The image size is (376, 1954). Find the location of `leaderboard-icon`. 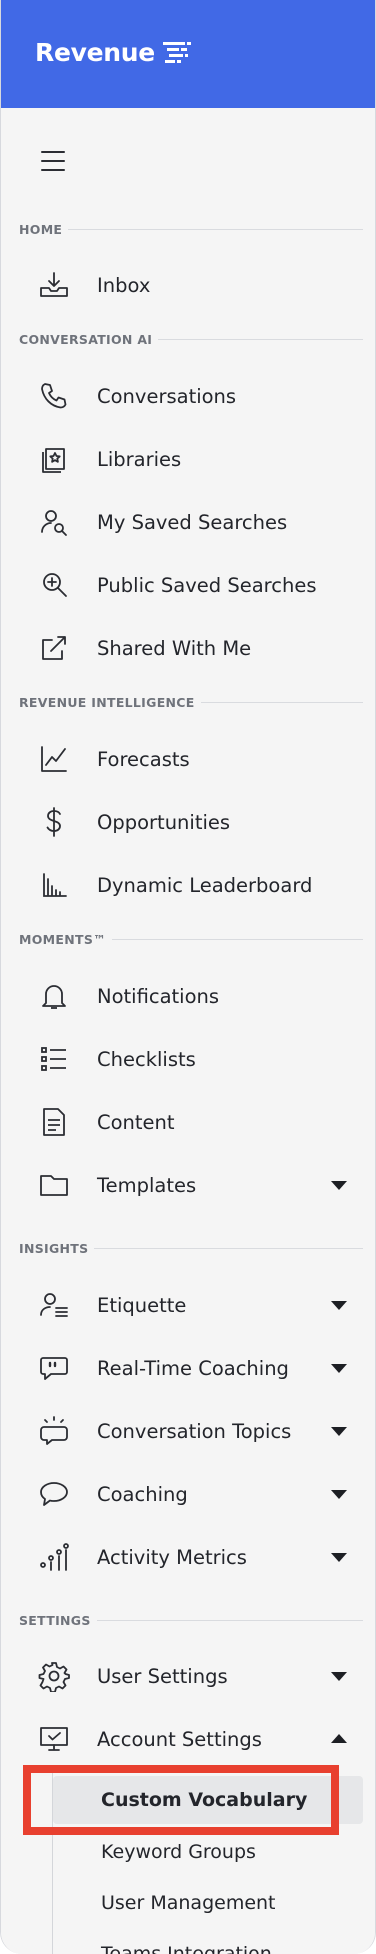

leaderboard-icon is located at coordinates (54, 885).